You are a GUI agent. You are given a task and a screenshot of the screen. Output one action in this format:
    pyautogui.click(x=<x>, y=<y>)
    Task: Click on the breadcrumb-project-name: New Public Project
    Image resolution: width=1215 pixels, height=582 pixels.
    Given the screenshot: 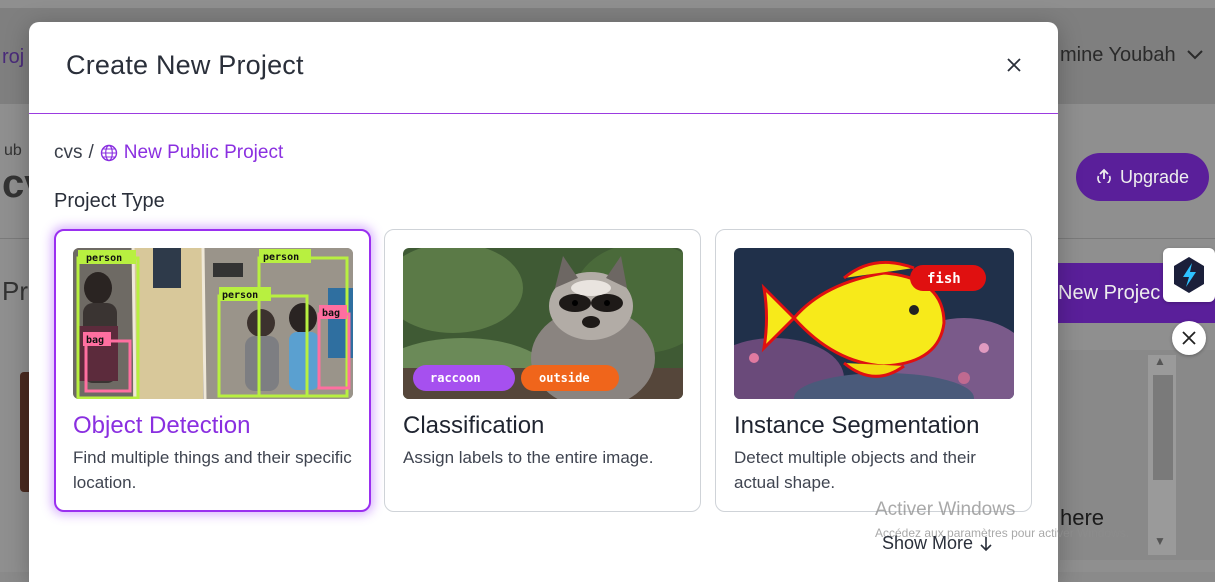 What is the action you would take?
    pyautogui.click(x=203, y=152)
    